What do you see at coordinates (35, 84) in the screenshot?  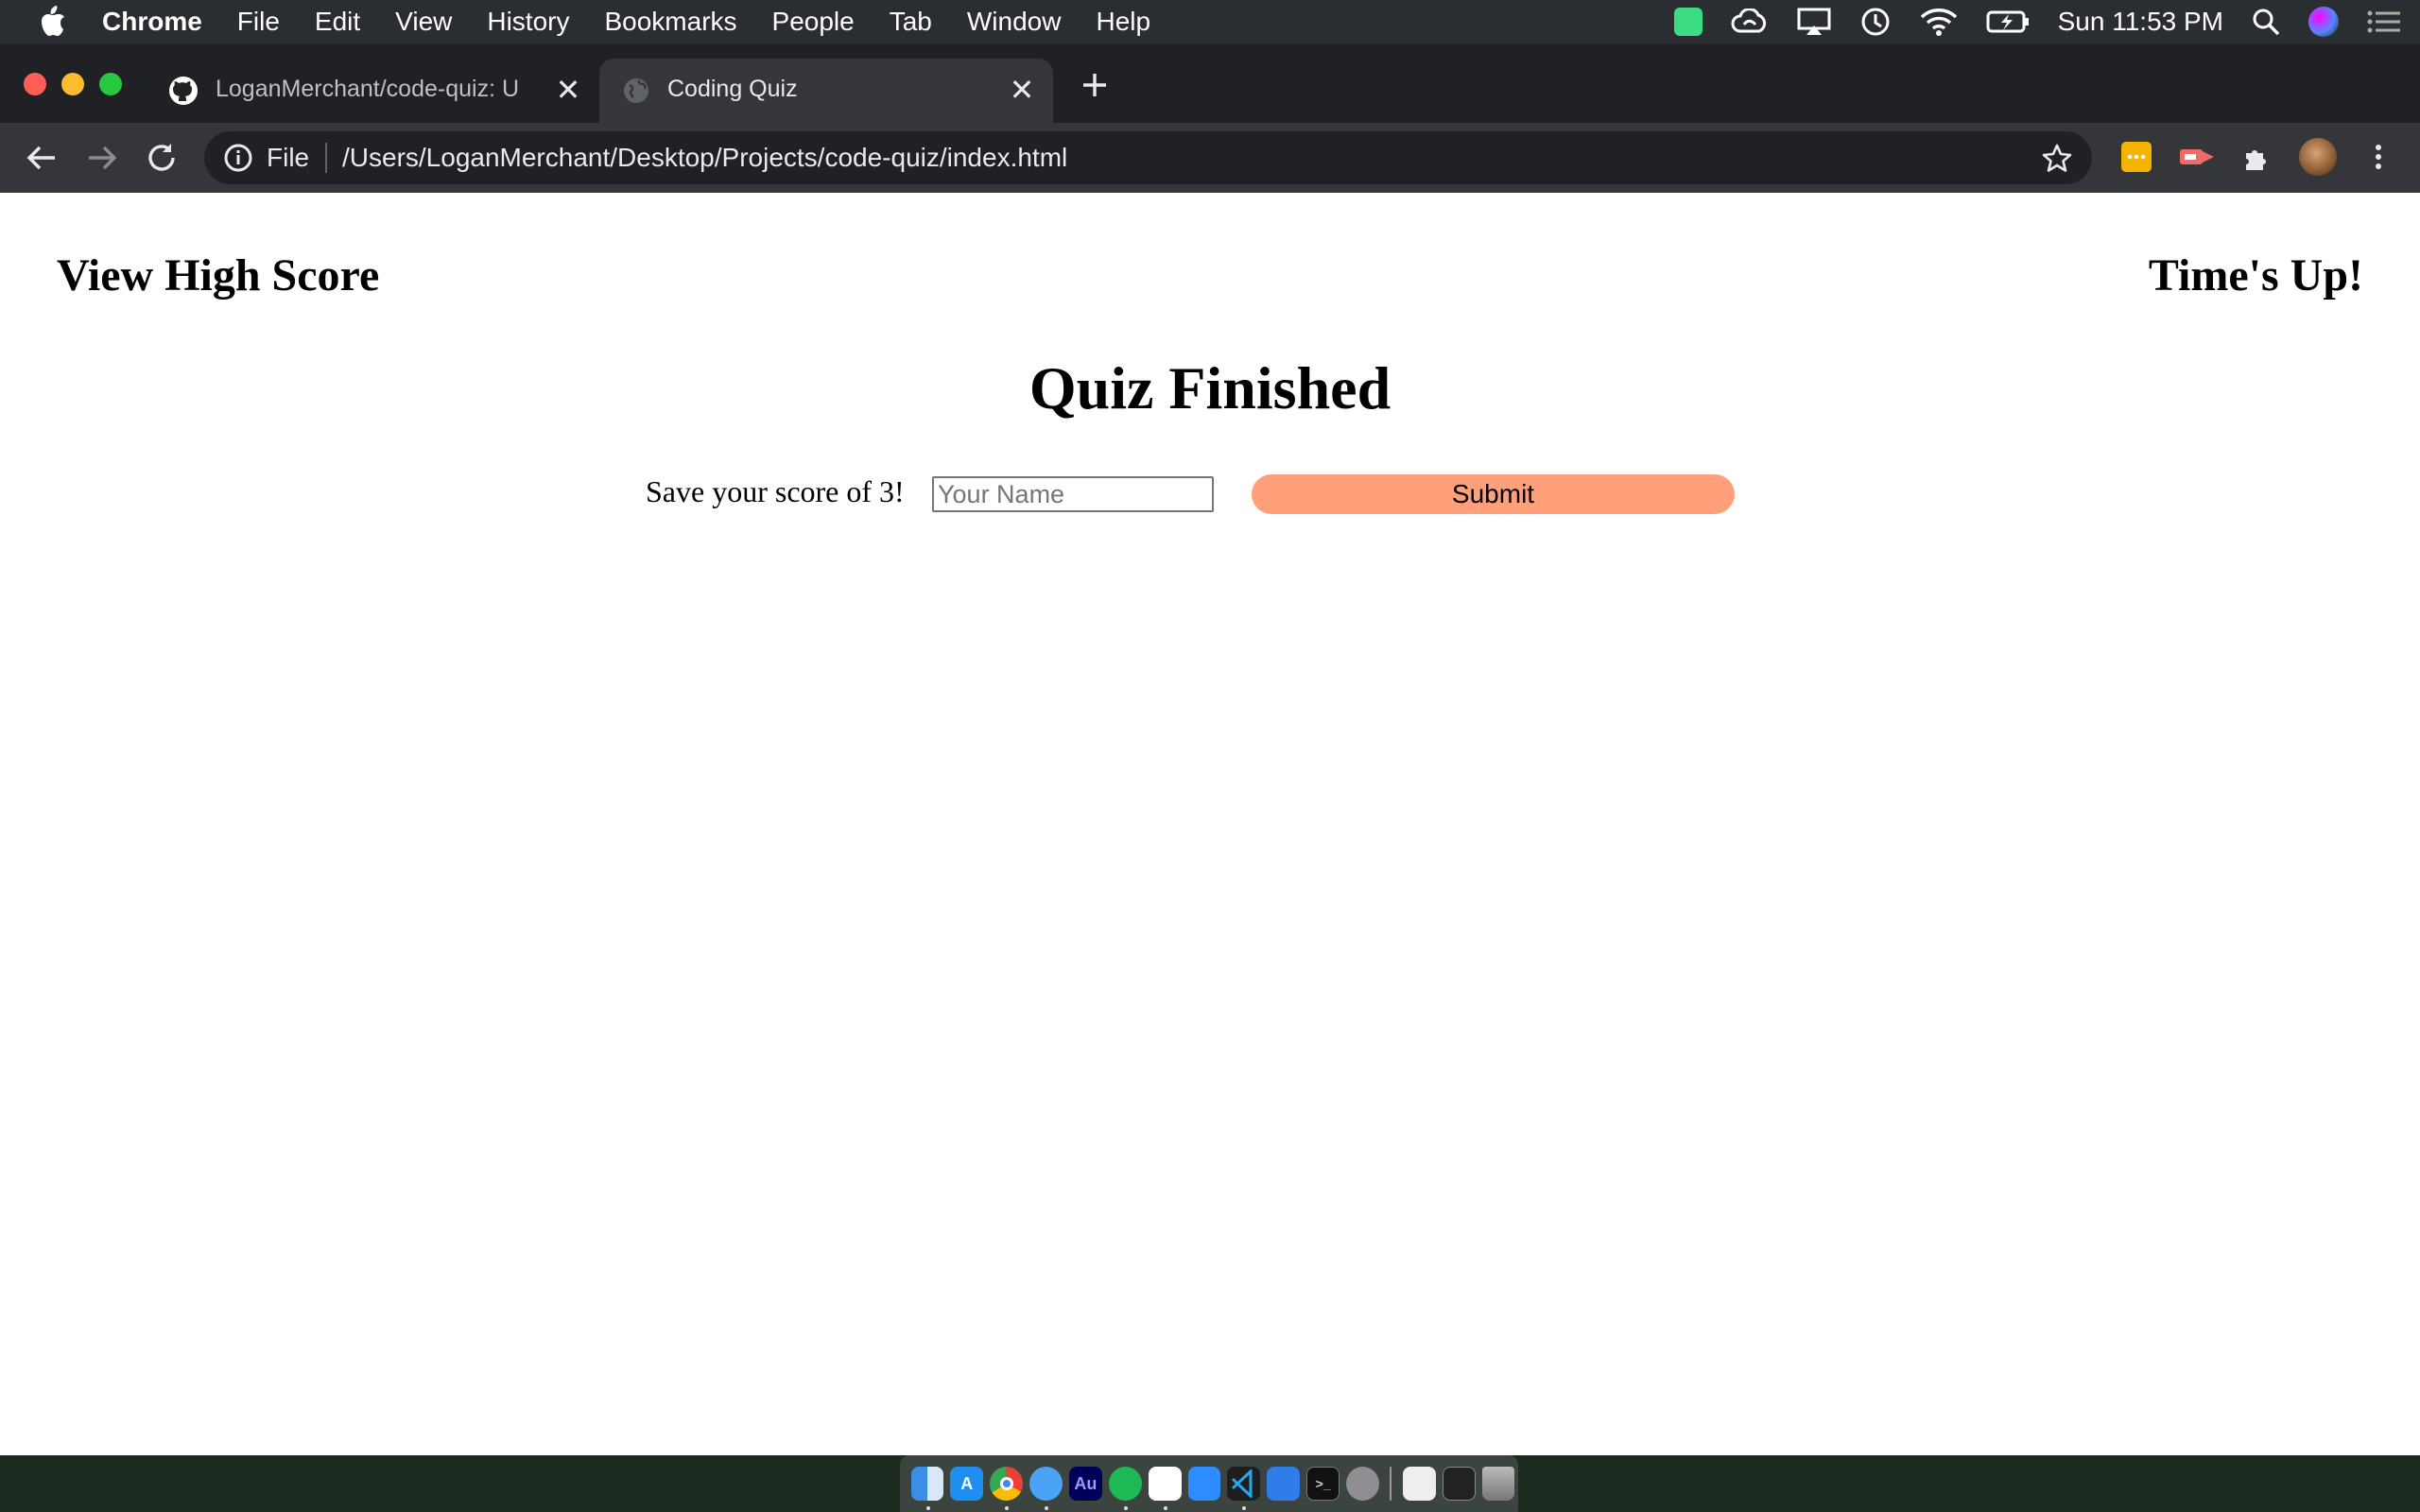 I see `window-close-button` at bounding box center [35, 84].